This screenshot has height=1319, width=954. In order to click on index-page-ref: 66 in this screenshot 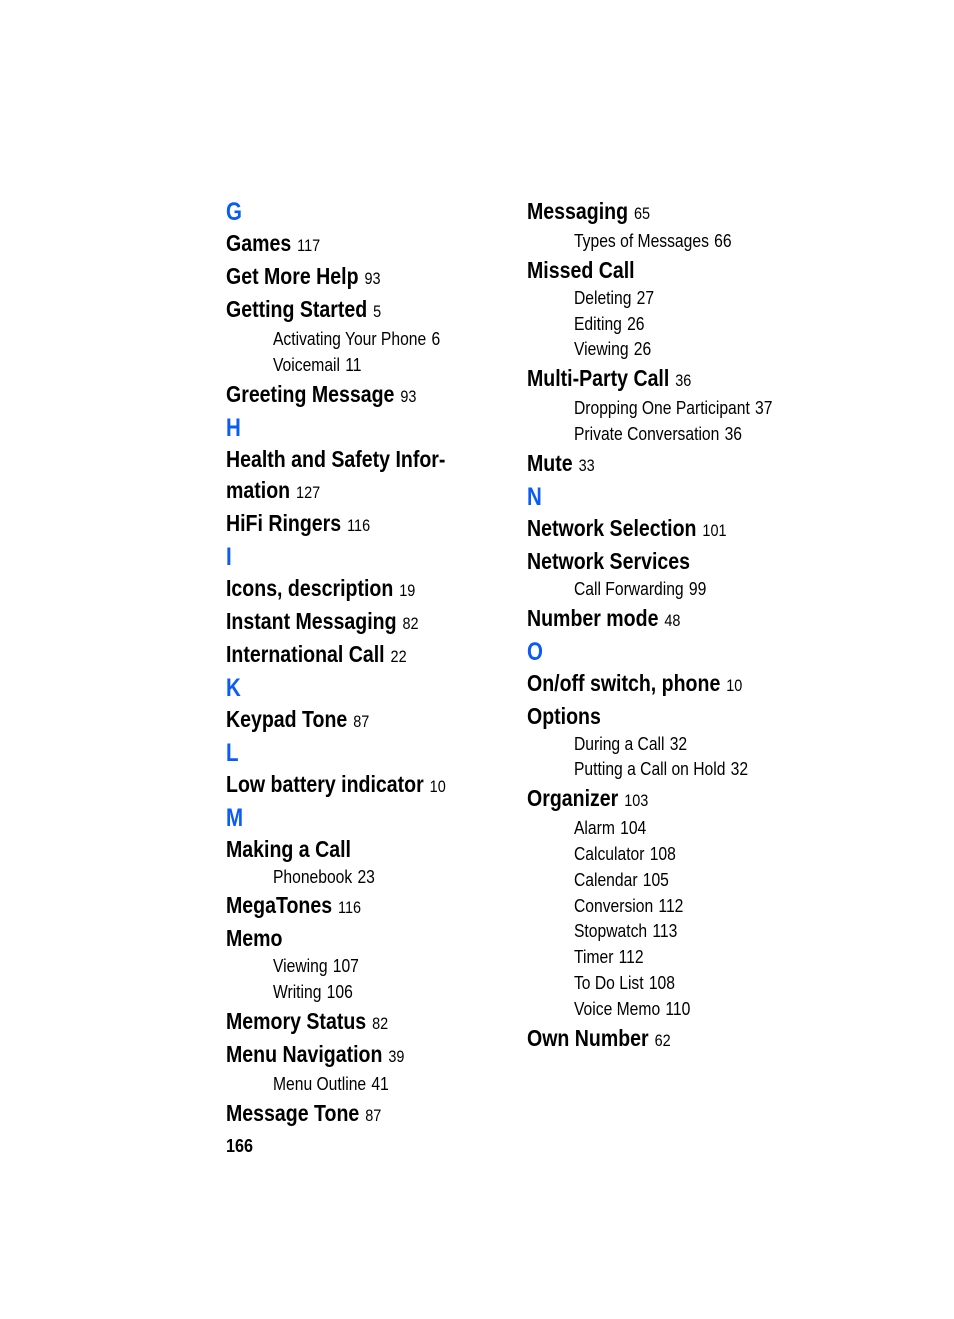, I will do `click(723, 241)`.